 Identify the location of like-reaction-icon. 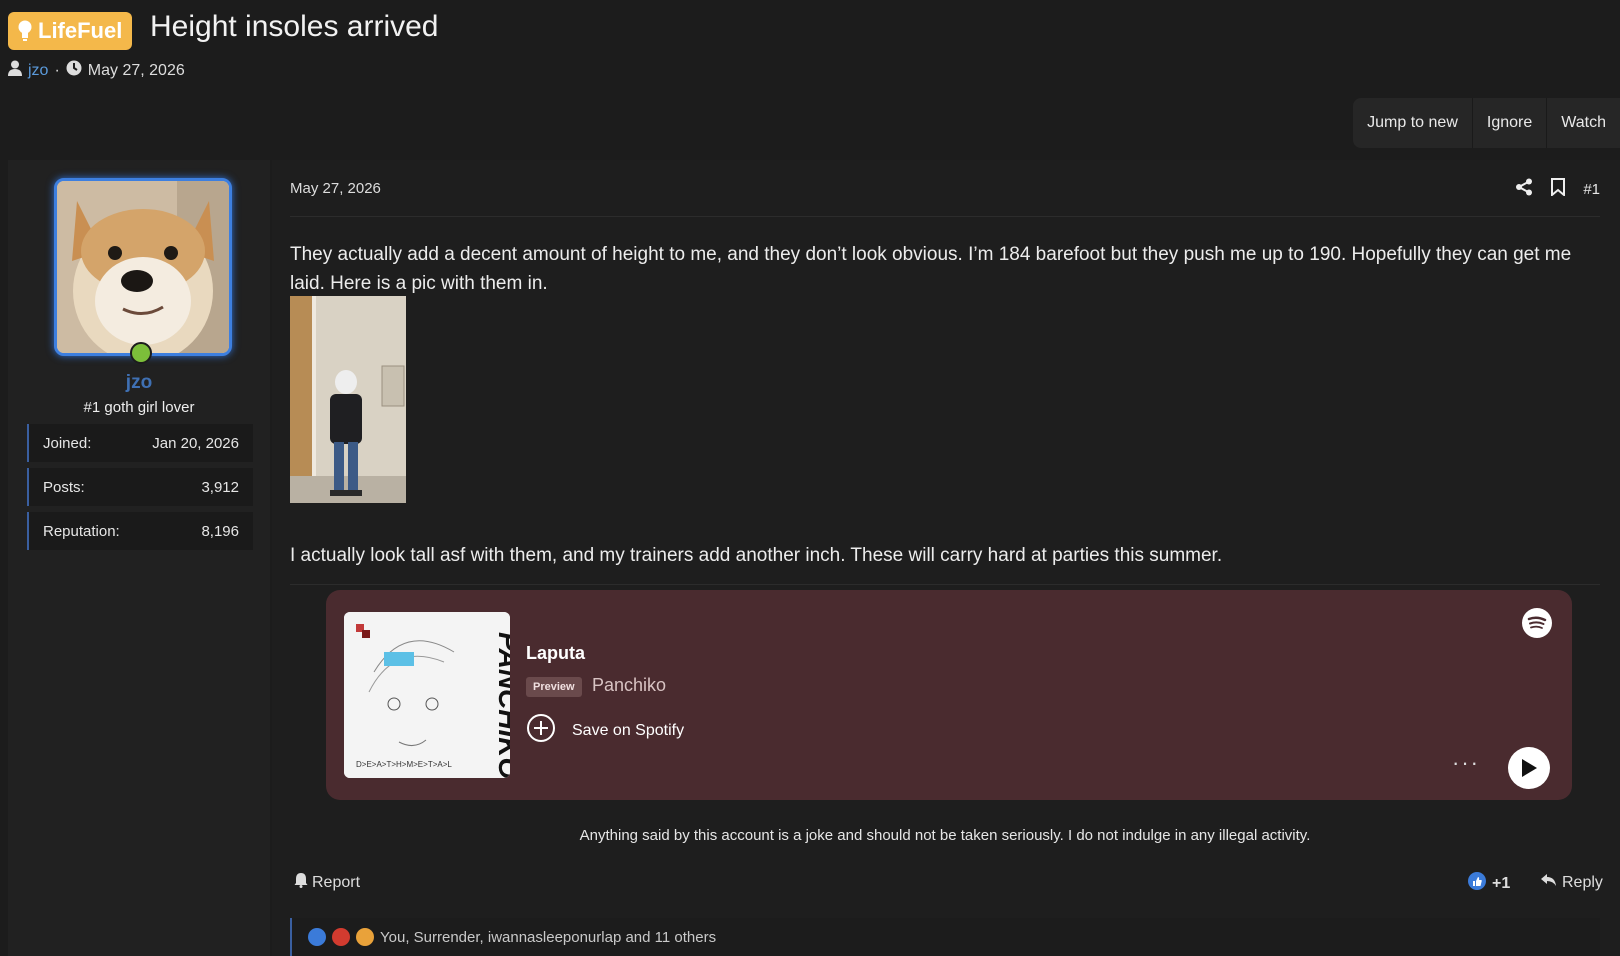
(317, 937).